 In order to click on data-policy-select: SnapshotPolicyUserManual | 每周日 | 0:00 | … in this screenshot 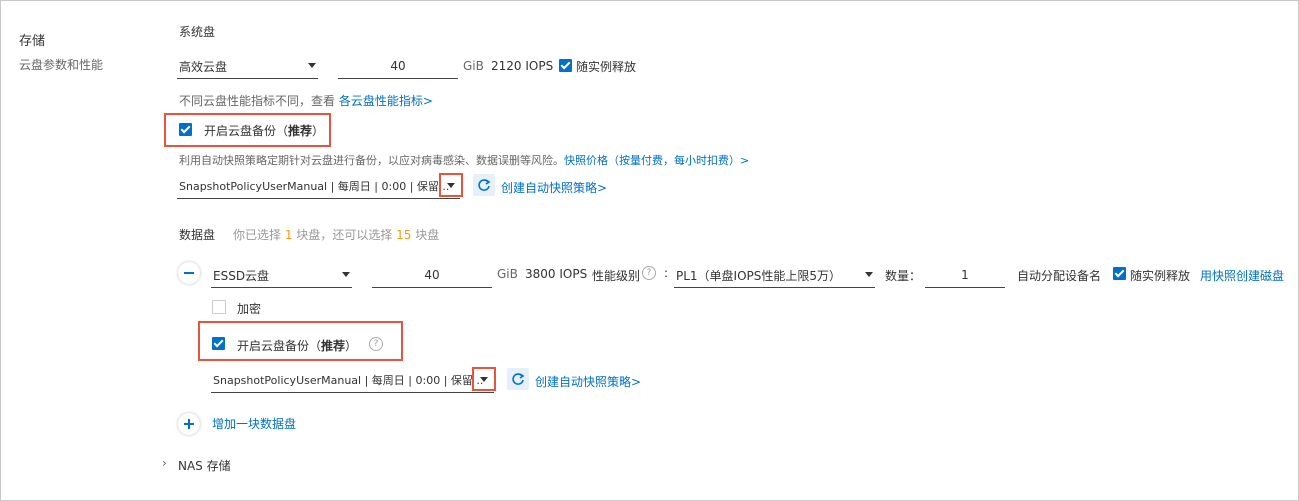, I will do `click(352, 380)`.